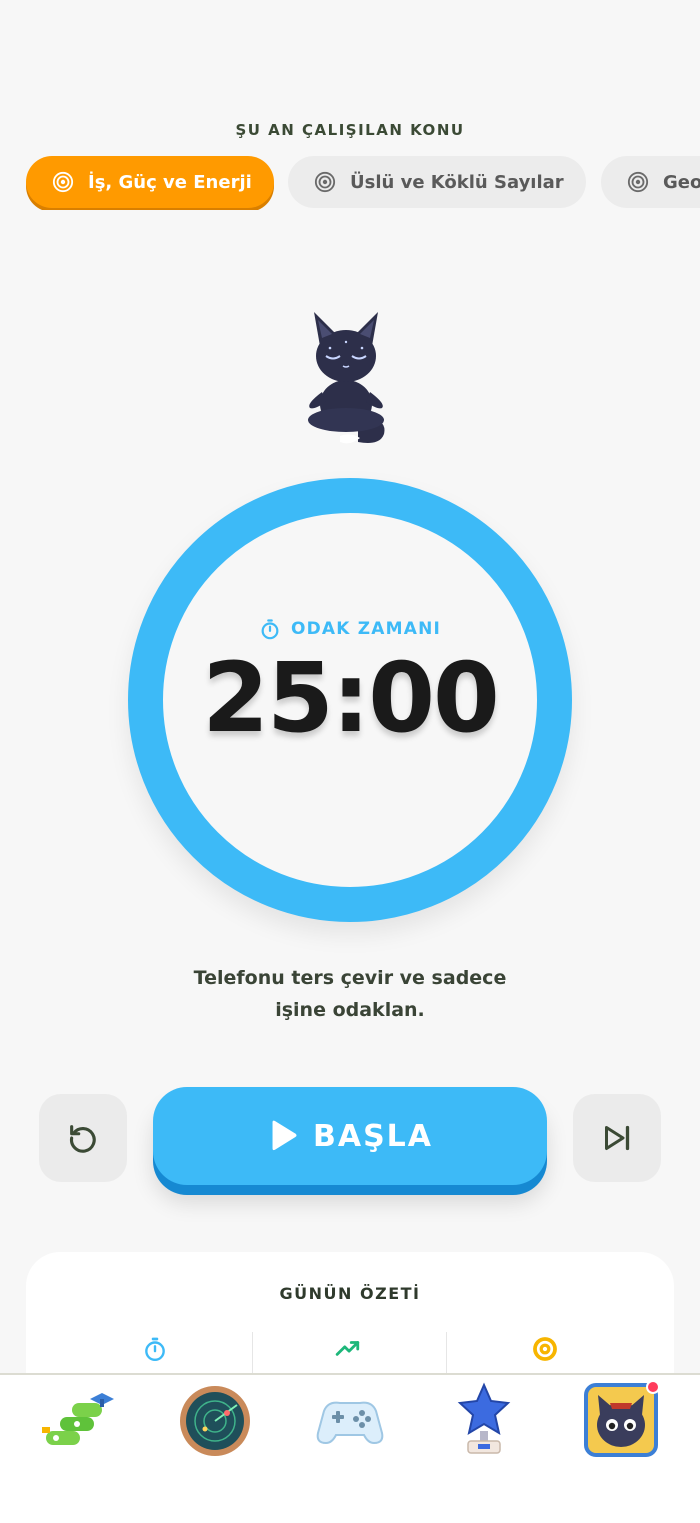  I want to click on topic-chip-active: İş, Güç ve Enerji, so click(150, 182).